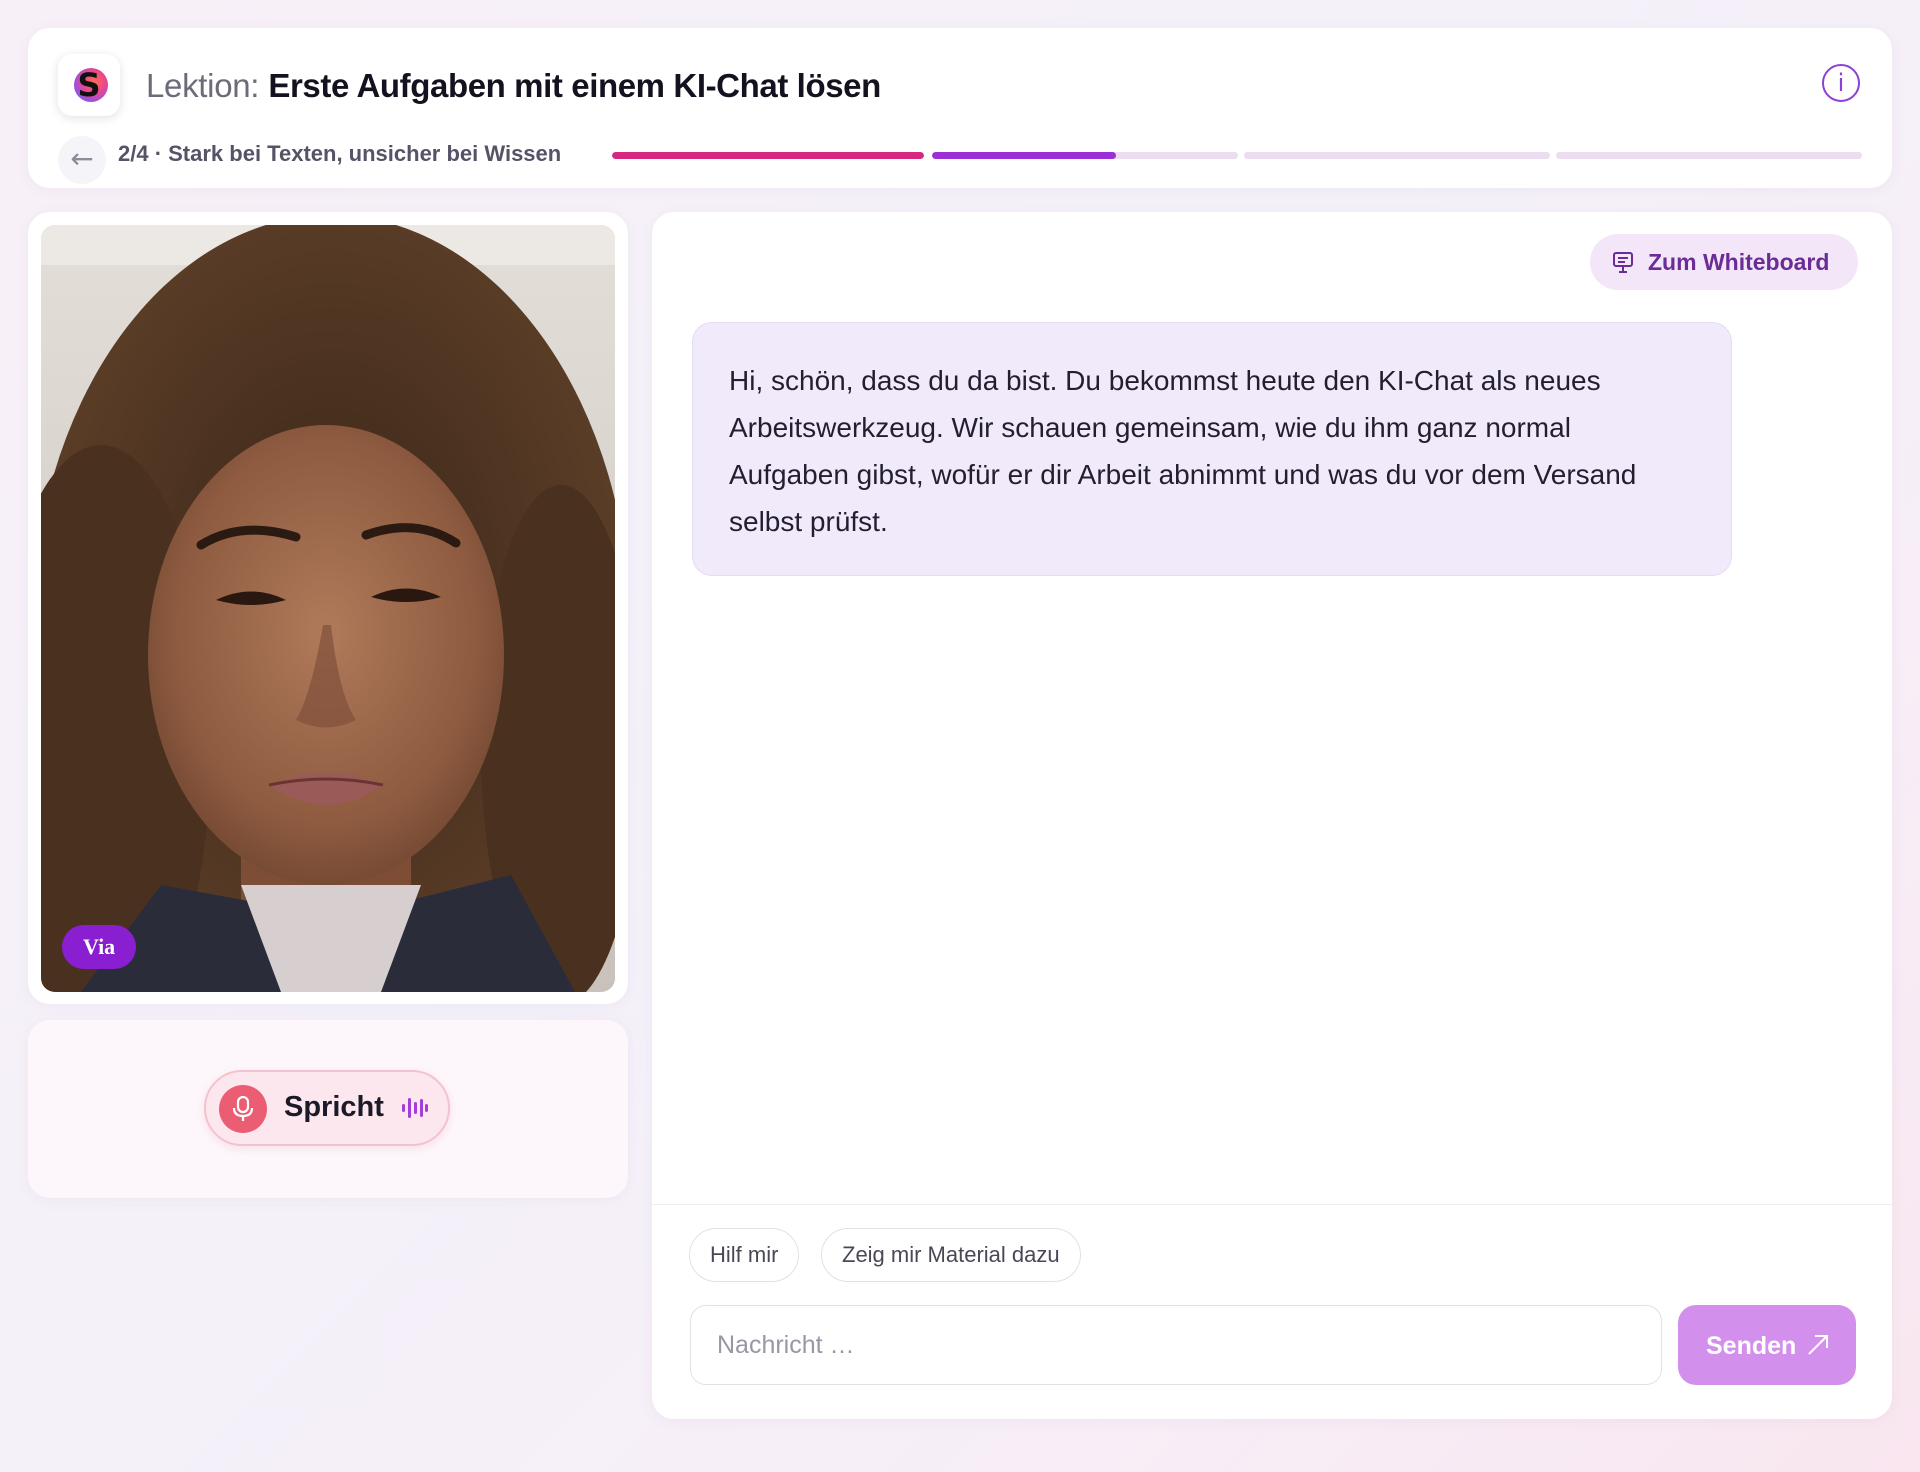  I want to click on logo-letter: S, so click(88, 85).